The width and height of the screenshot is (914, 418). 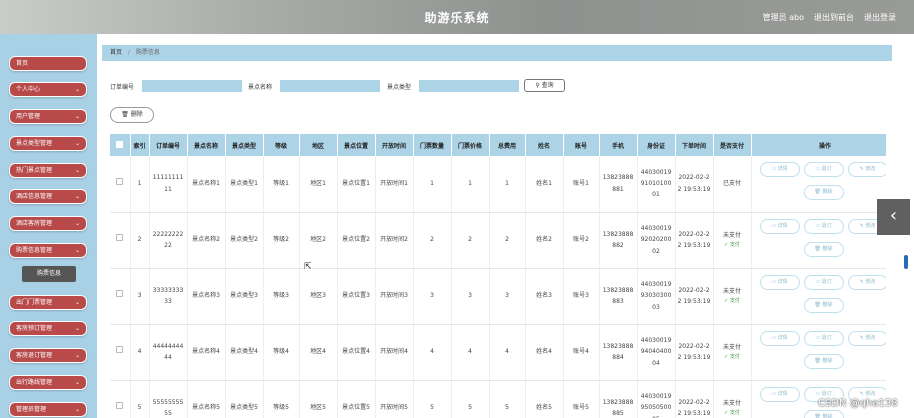 What do you see at coordinates (48, 143) in the screenshot?
I see `sidebar-item-spot-type: 景点类型管理 ⌄` at bounding box center [48, 143].